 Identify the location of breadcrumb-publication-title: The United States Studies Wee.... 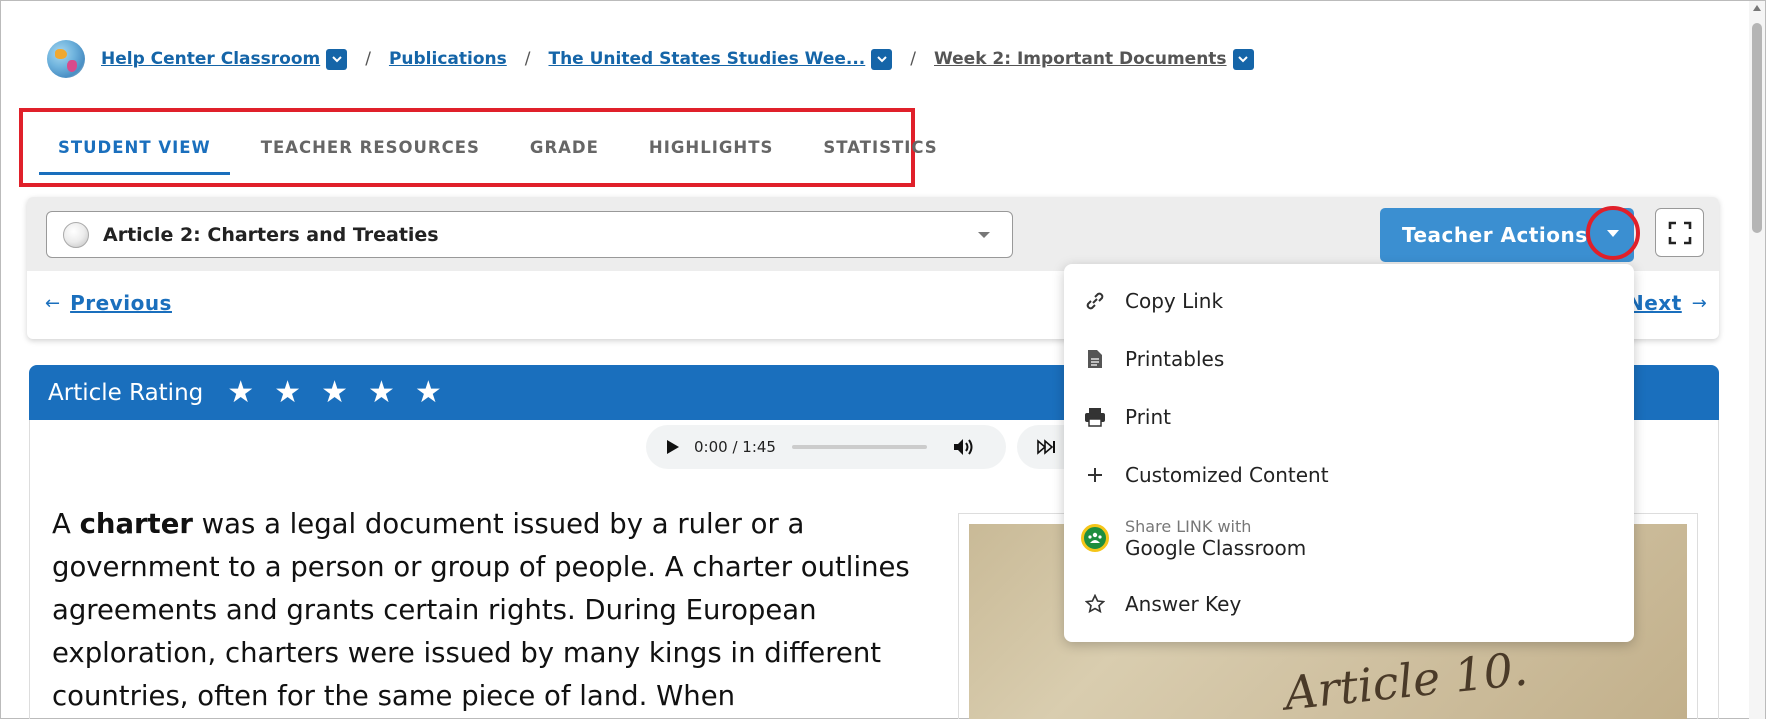
(706, 59).